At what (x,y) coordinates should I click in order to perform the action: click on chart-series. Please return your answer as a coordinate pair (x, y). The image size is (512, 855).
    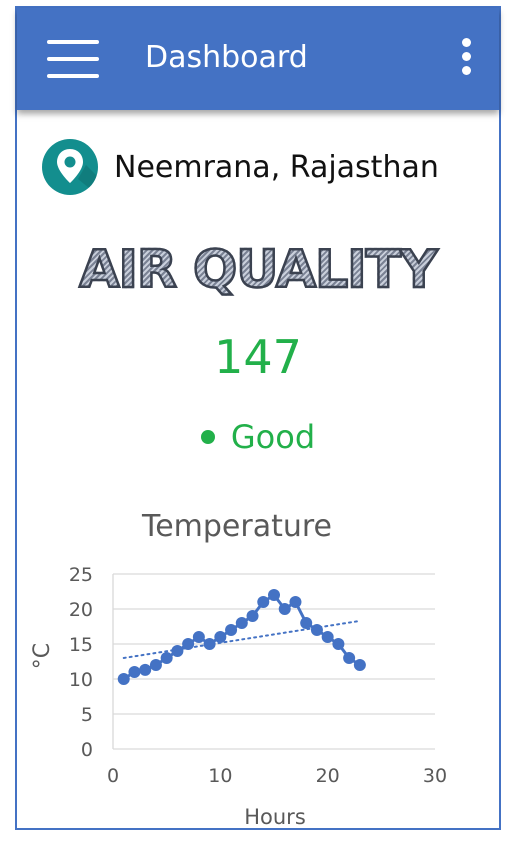
    Looking at the image, I should click on (241, 637).